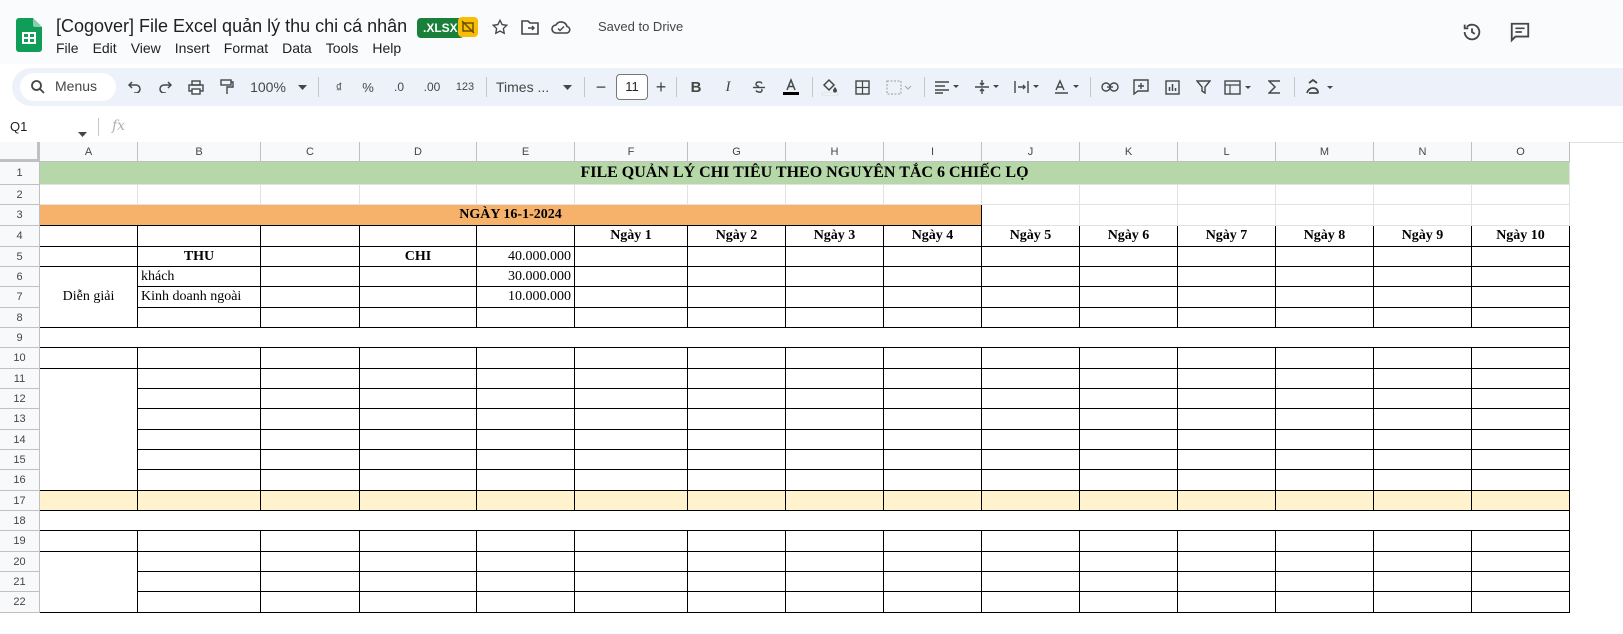  What do you see at coordinates (20, 562) in the screenshot?
I see `row-header-20: 20` at bounding box center [20, 562].